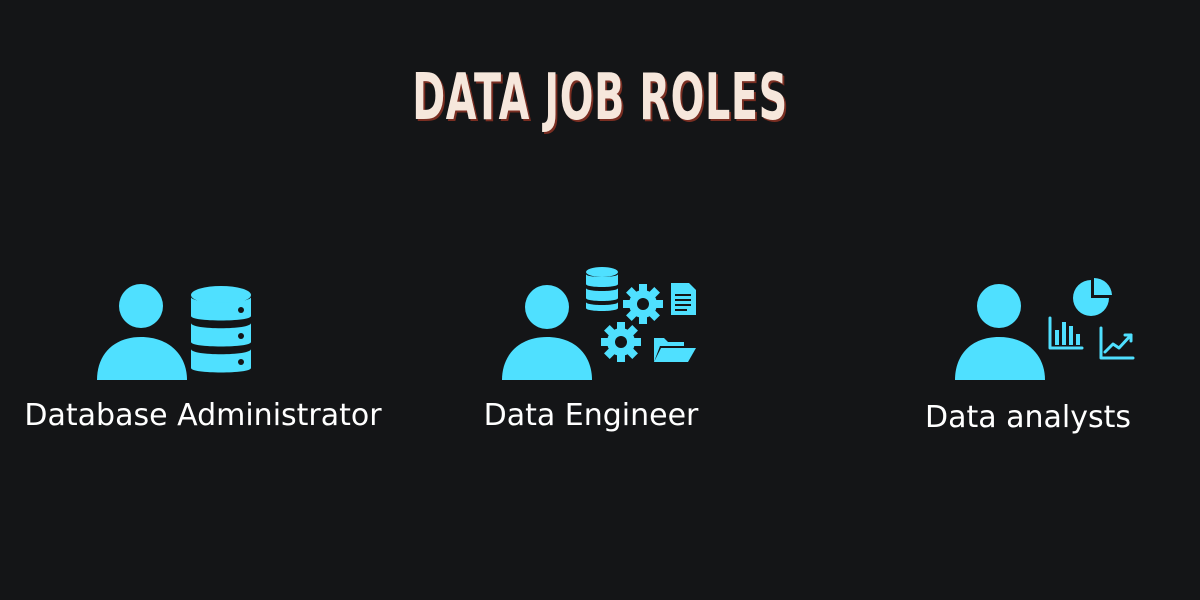 Image resolution: width=1200 pixels, height=600 pixels. I want to click on person-gears-icon, so click(599, 323).